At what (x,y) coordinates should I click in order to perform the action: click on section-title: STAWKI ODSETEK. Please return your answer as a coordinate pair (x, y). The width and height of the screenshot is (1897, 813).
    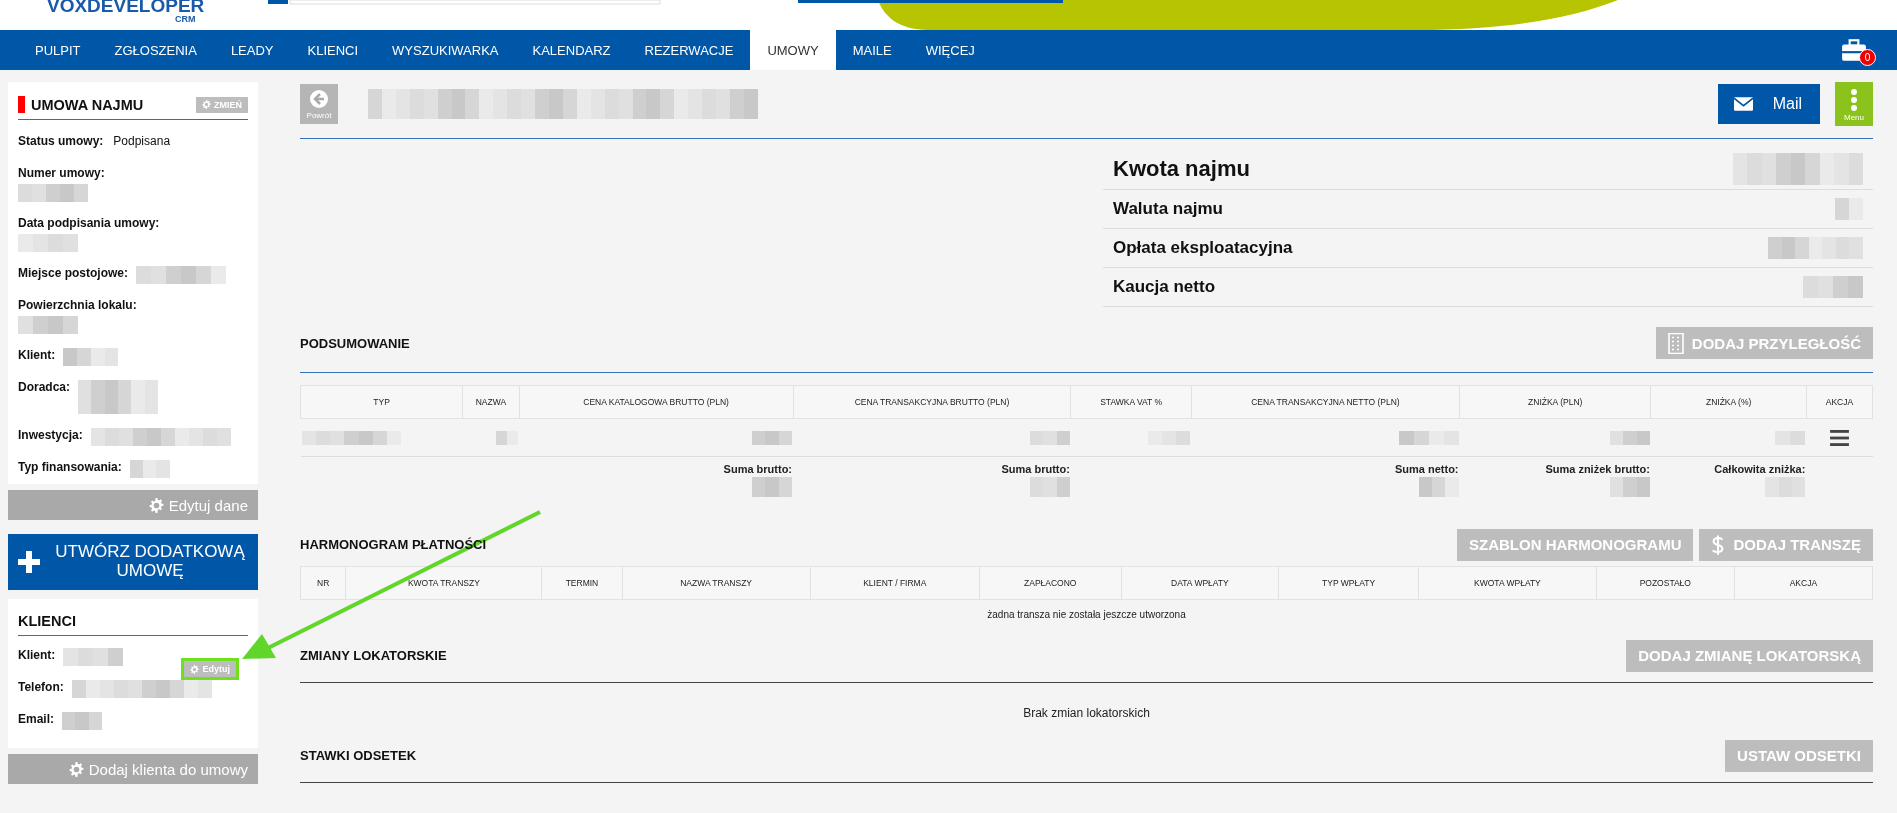
    Looking at the image, I should click on (358, 755).